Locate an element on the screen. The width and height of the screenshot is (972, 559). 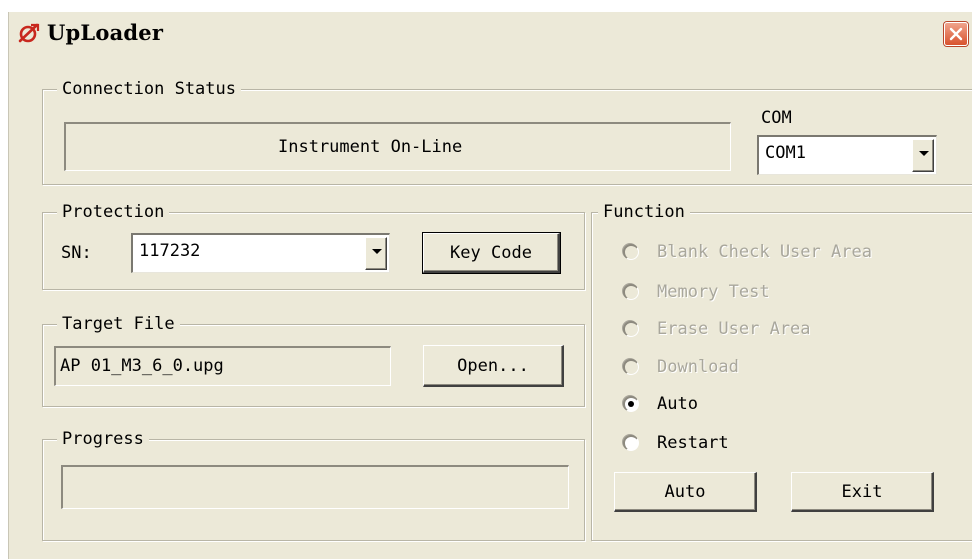
radio-label: Memory Test is located at coordinates (713, 292).